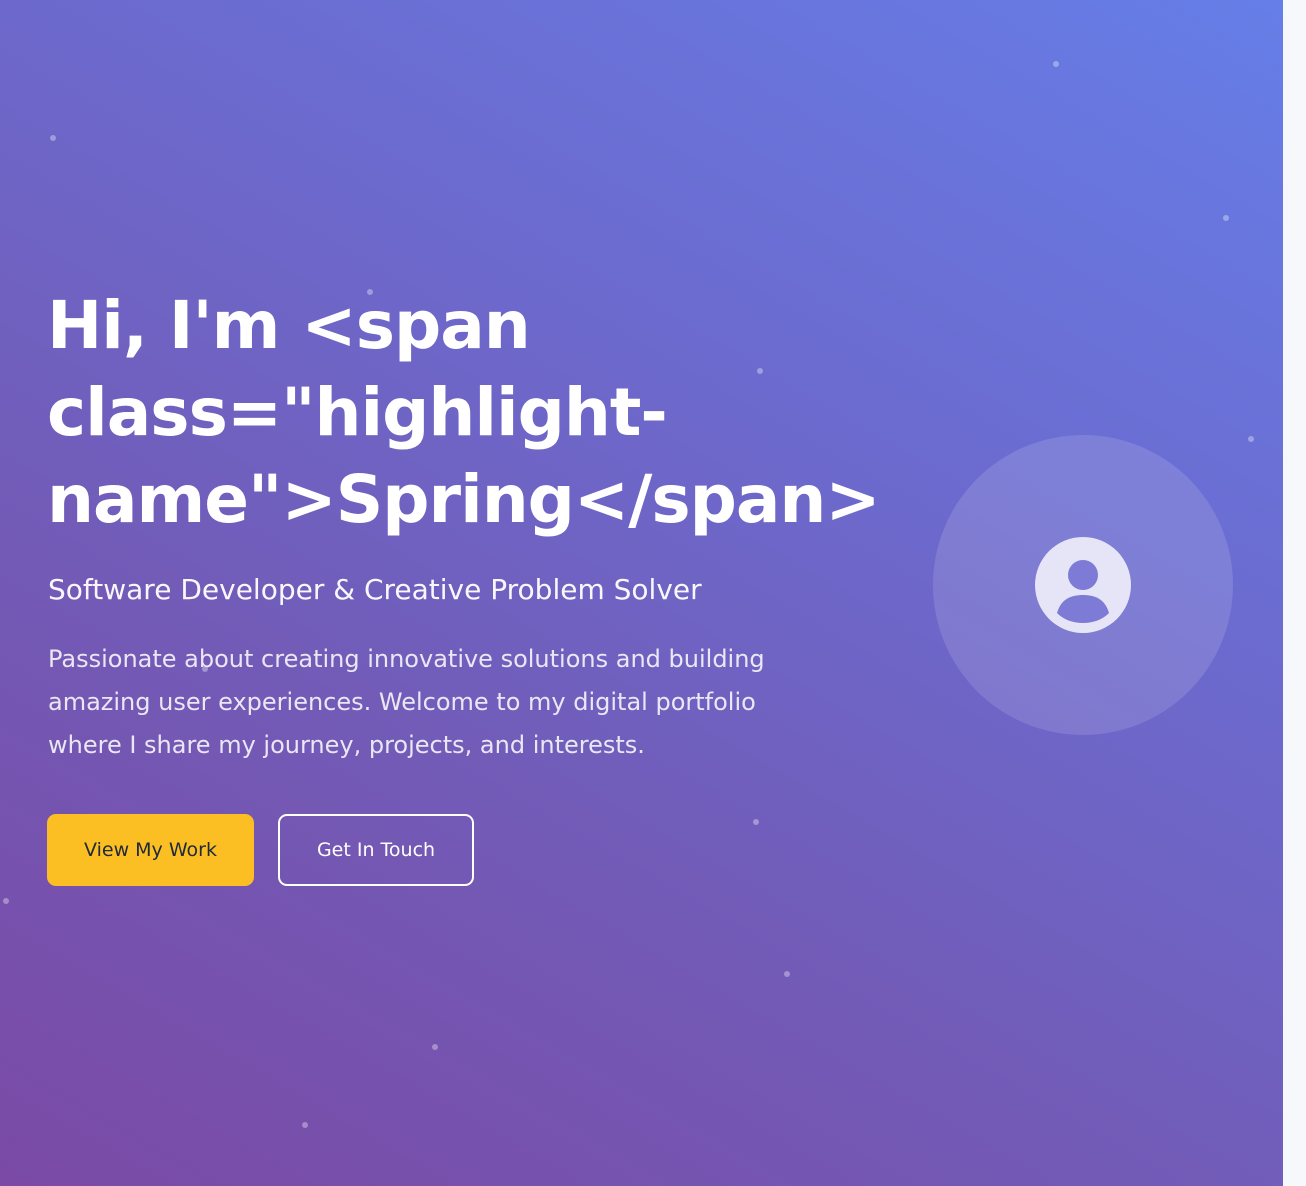  I want to click on avatar, so click(1083, 585).